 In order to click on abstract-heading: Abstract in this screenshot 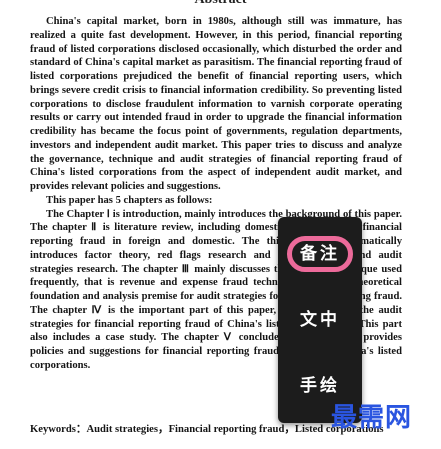, I will do `click(220, 4)`.